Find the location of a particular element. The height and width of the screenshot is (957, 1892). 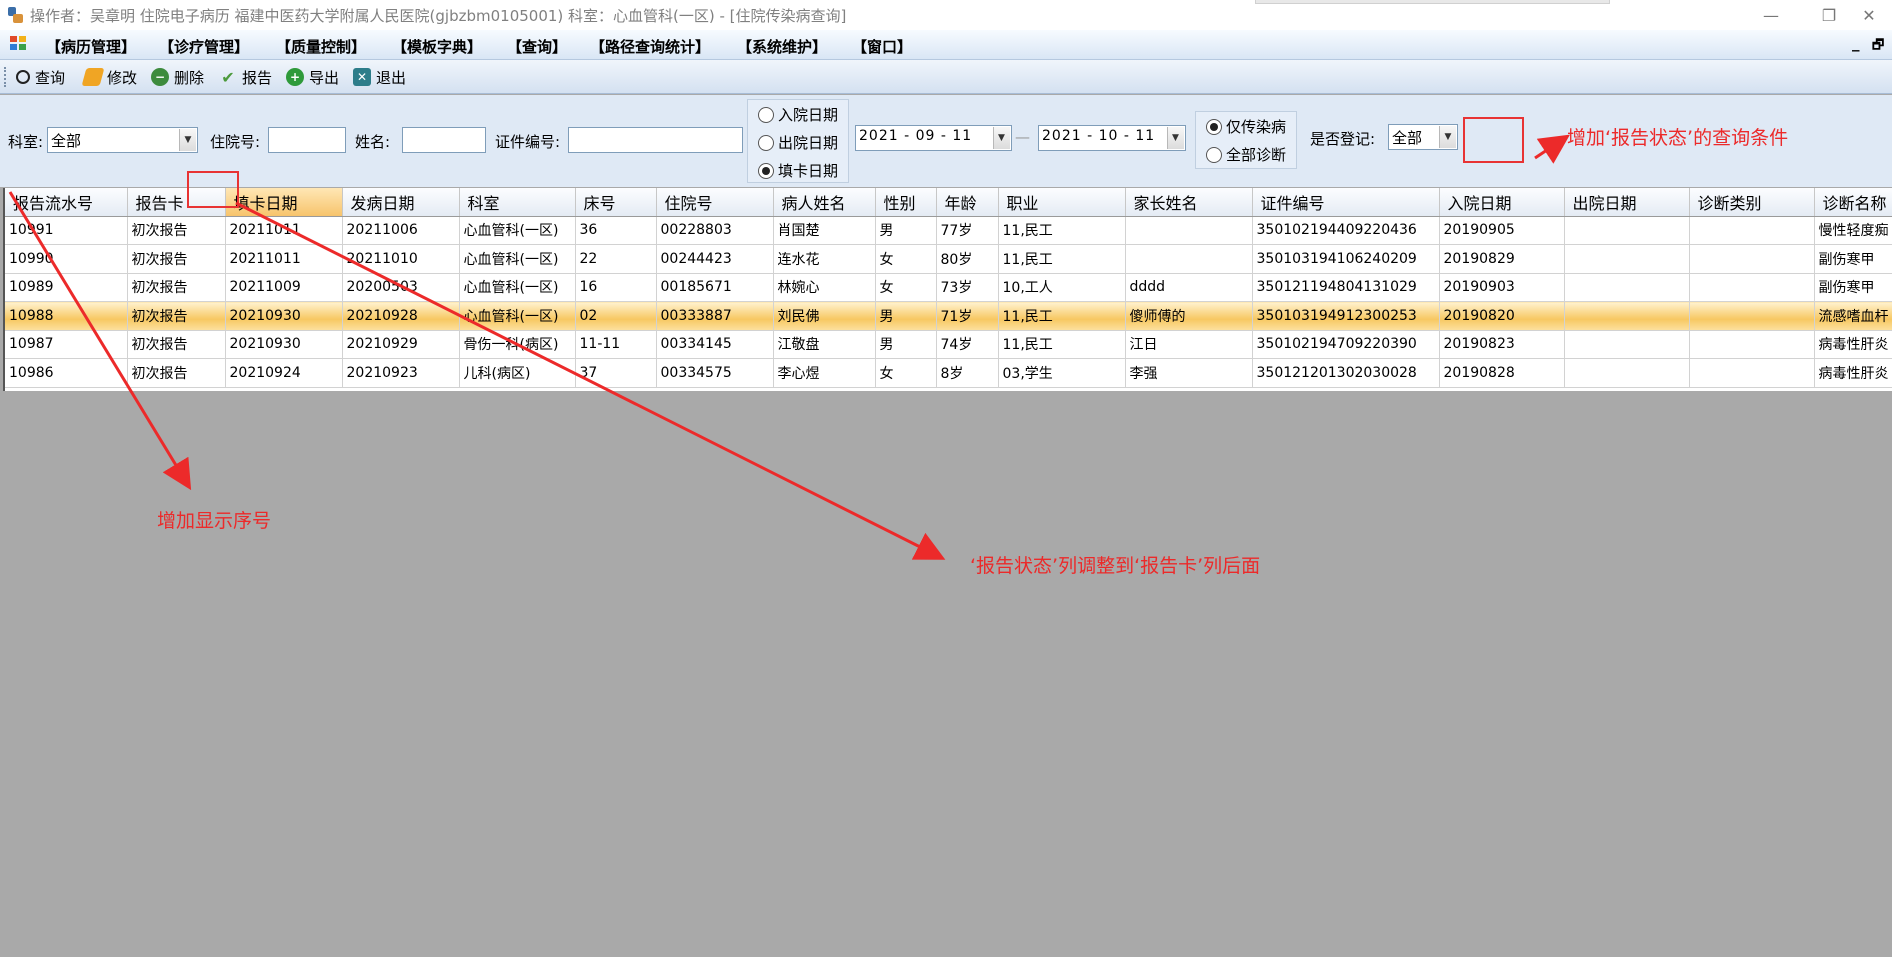

table-cell: 36 is located at coordinates (616, 230).